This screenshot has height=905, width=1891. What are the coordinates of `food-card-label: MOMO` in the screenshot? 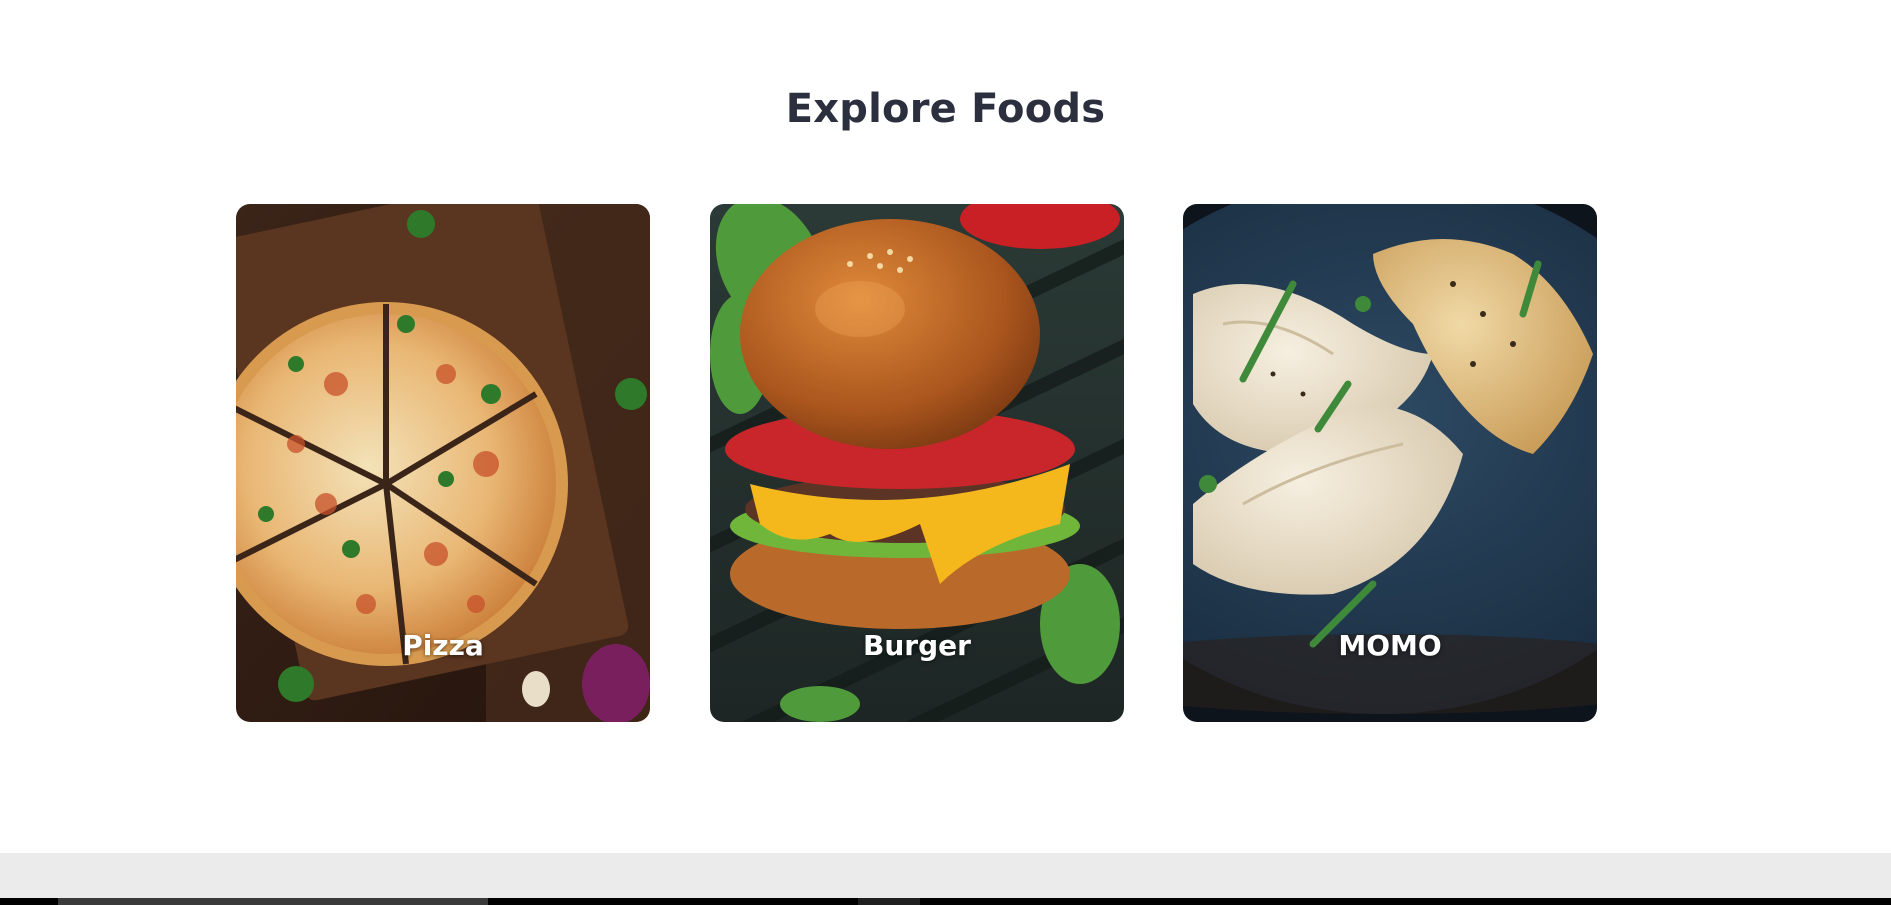 It's located at (1390, 645).